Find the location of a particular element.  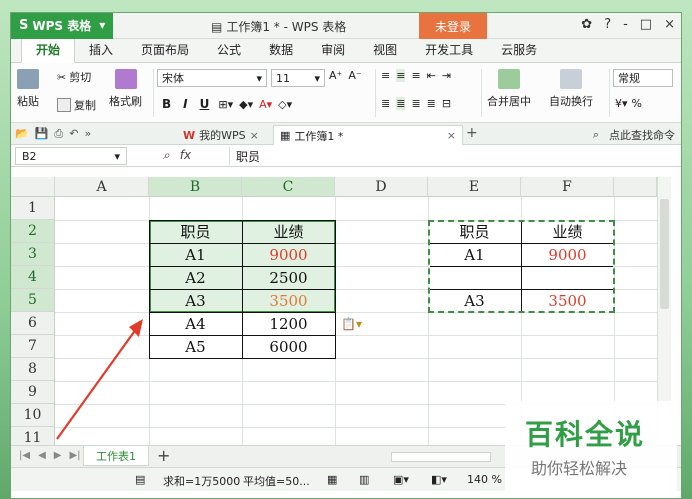

justify-icon: ≣ is located at coordinates (431, 103).